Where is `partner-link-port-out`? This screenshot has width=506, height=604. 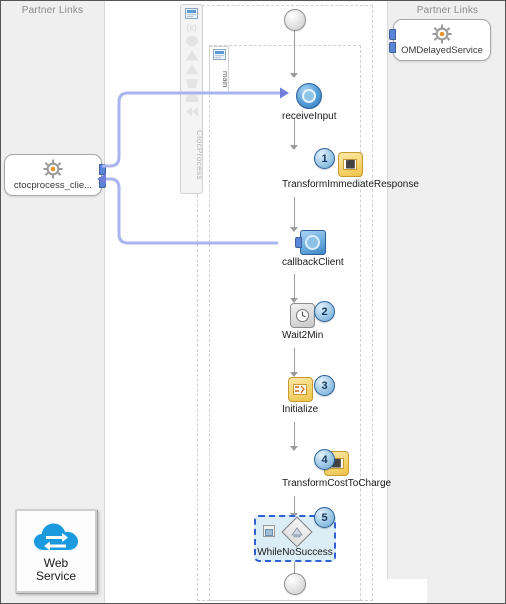
partner-link-port-out is located at coordinates (392, 47).